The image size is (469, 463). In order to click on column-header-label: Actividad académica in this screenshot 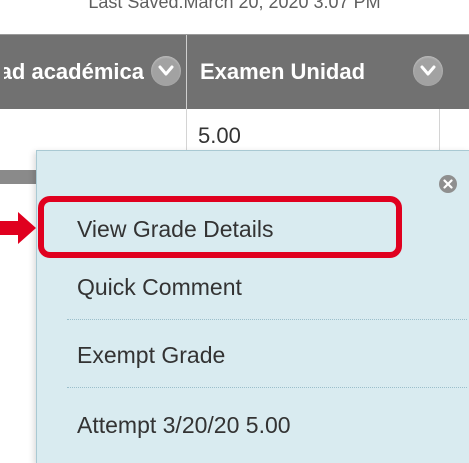, I will do `click(74, 71)`.